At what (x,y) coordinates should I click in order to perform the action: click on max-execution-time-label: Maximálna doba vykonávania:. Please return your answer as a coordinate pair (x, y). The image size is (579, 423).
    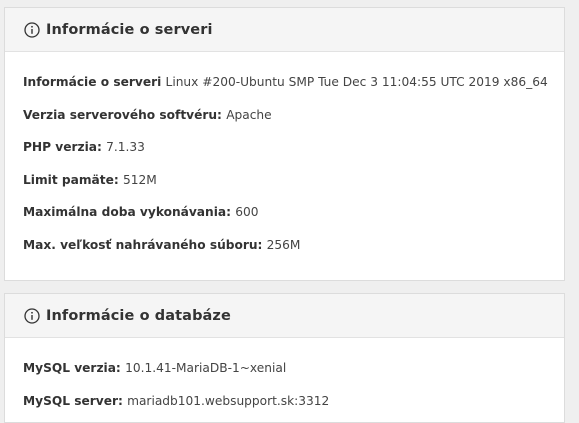
    Looking at the image, I should click on (129, 212).